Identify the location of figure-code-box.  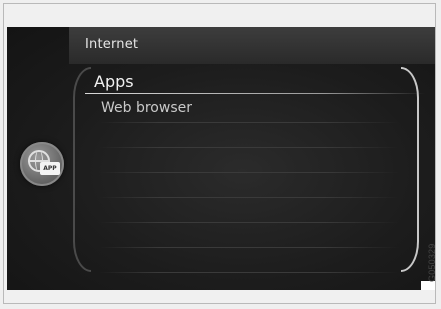
(428, 285).